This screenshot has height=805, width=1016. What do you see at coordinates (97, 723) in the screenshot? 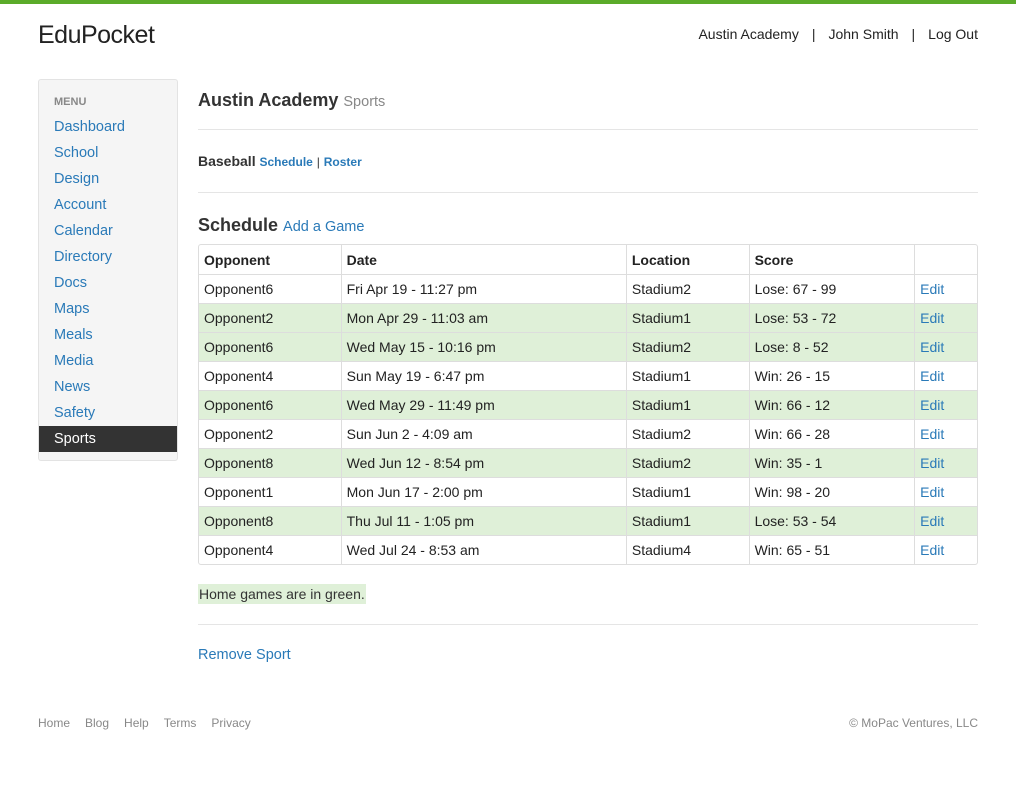
I see `footer-link-blog: Blog` at bounding box center [97, 723].